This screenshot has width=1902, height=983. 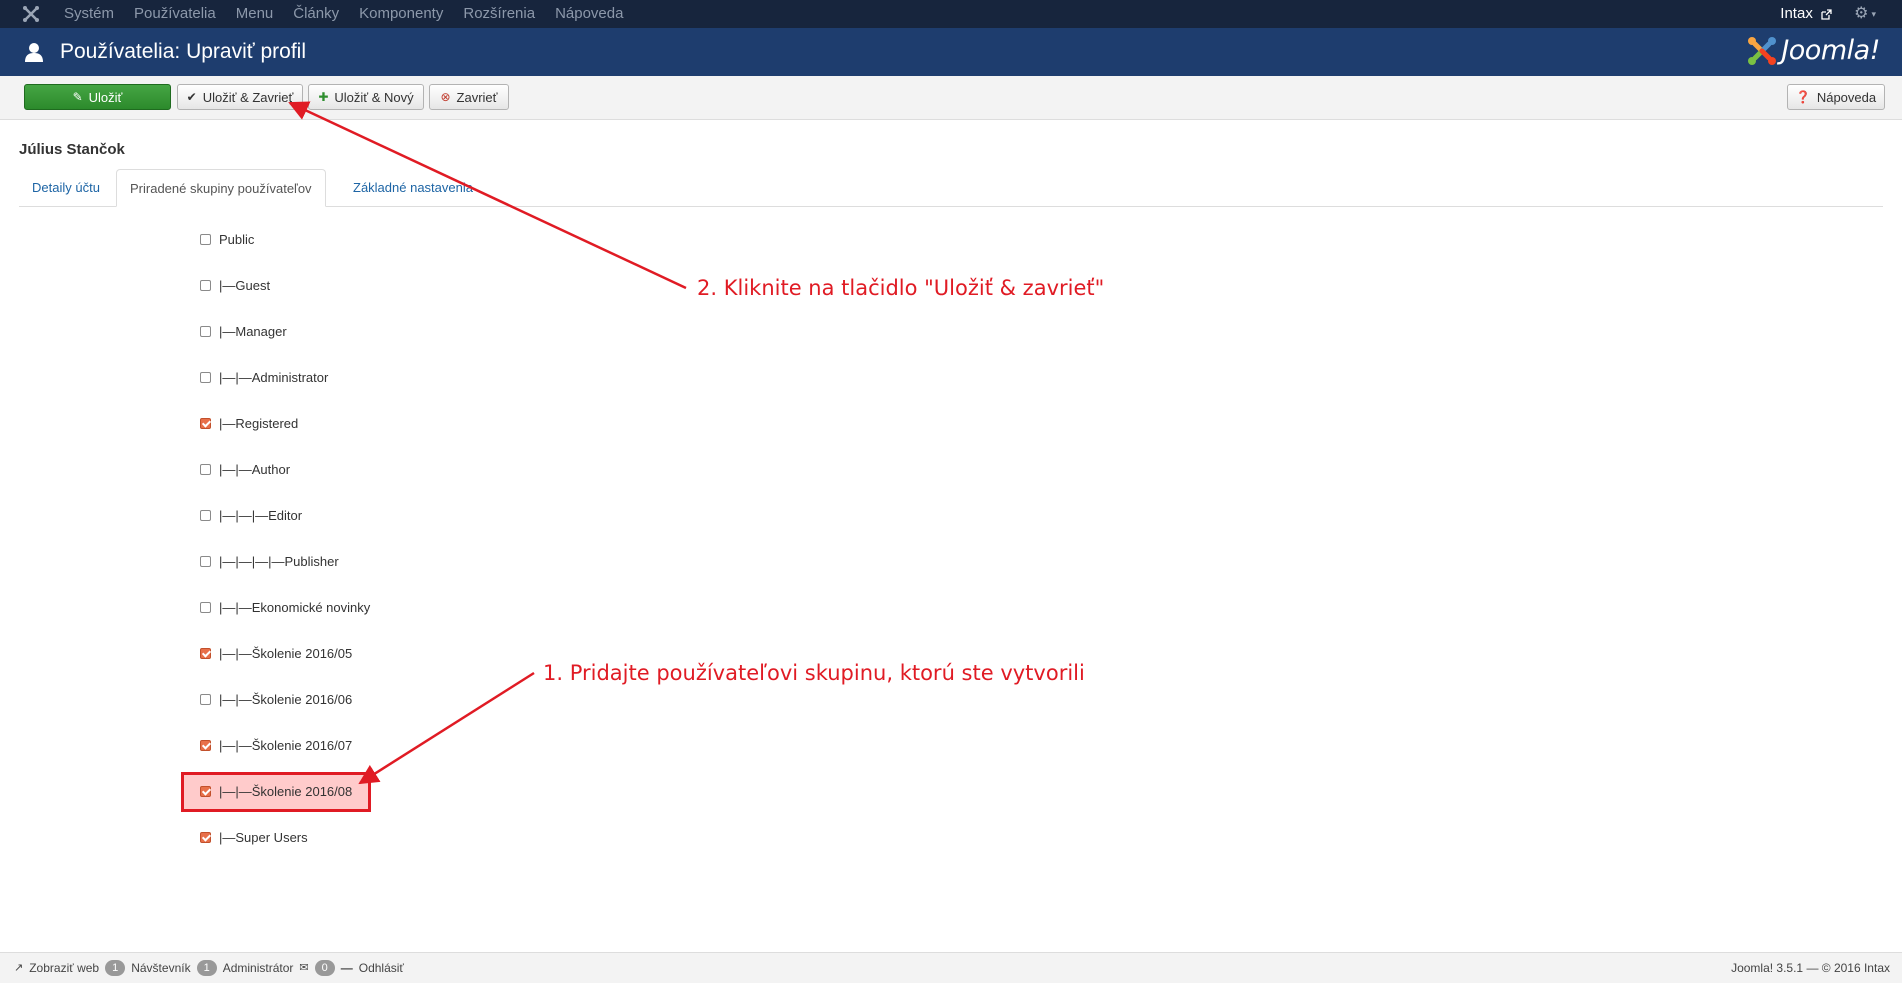 What do you see at coordinates (413, 187) in the screenshot?
I see `tab-basic-settings: Základné nastavenia` at bounding box center [413, 187].